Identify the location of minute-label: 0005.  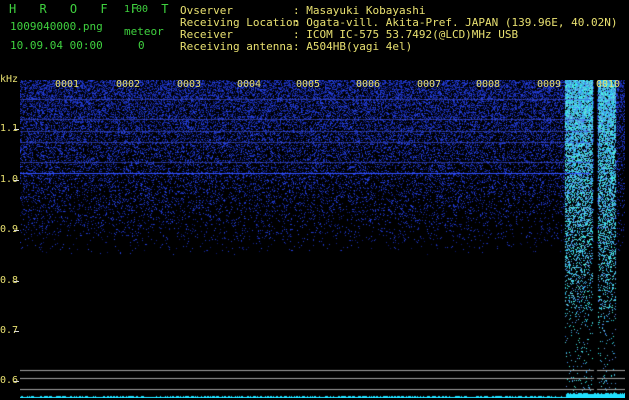
(308, 84).